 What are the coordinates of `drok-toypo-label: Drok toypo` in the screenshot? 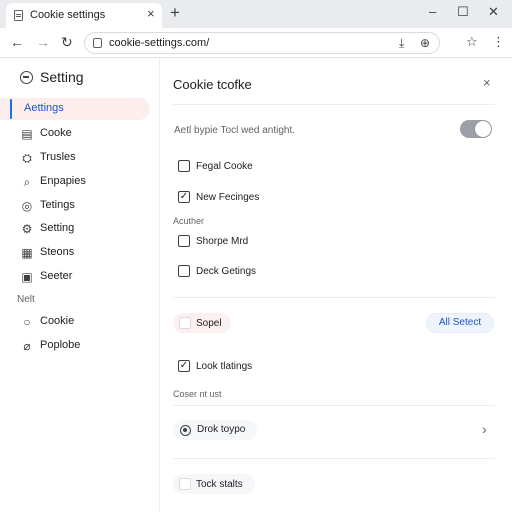 It's located at (221, 429).